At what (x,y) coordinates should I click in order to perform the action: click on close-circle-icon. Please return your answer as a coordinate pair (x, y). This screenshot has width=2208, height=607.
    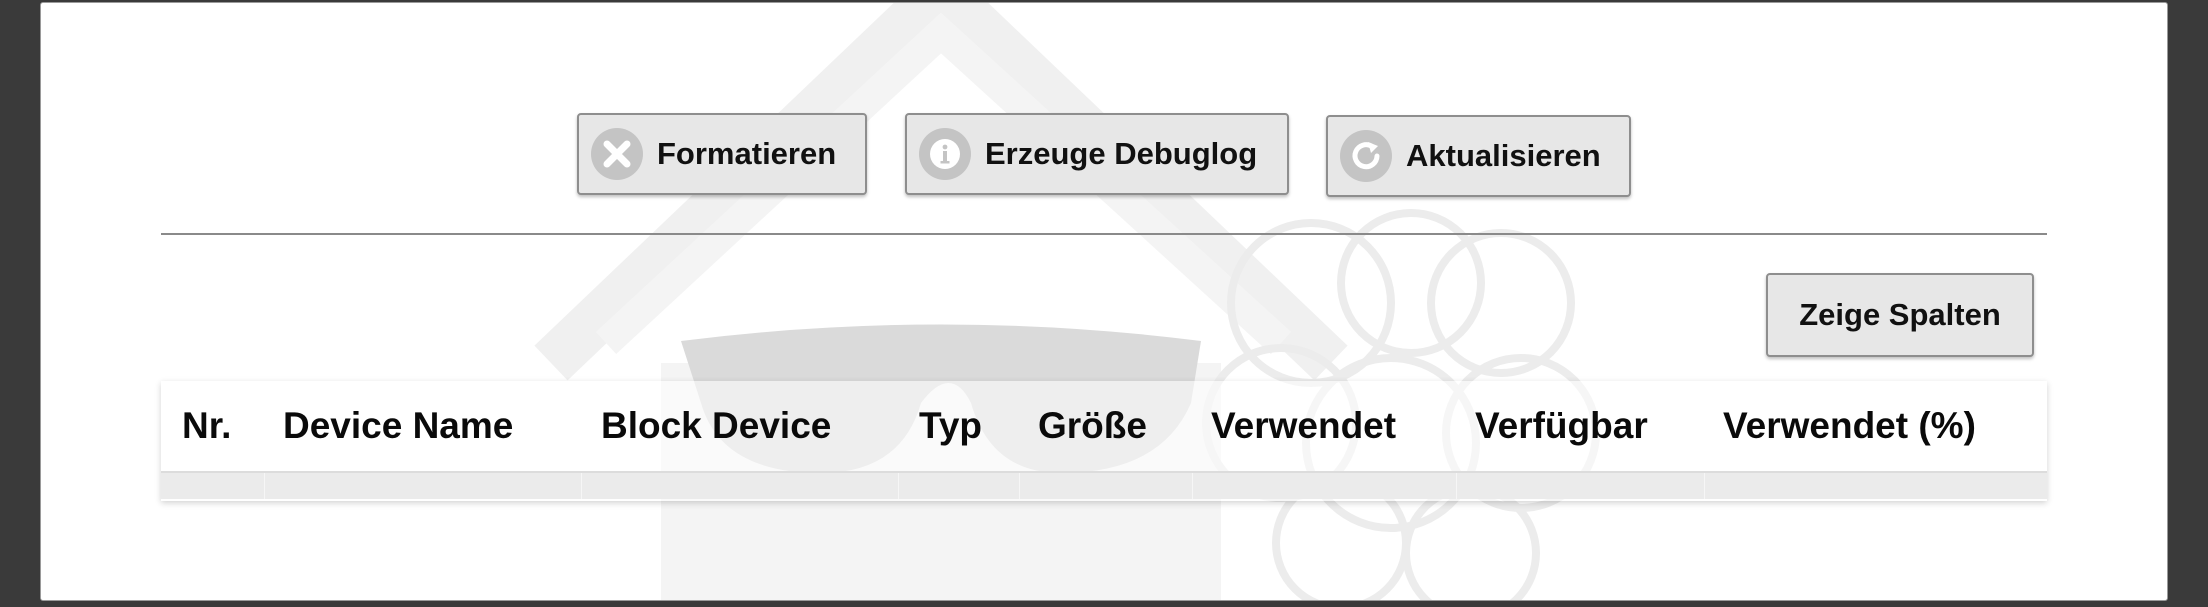
    Looking at the image, I should click on (617, 154).